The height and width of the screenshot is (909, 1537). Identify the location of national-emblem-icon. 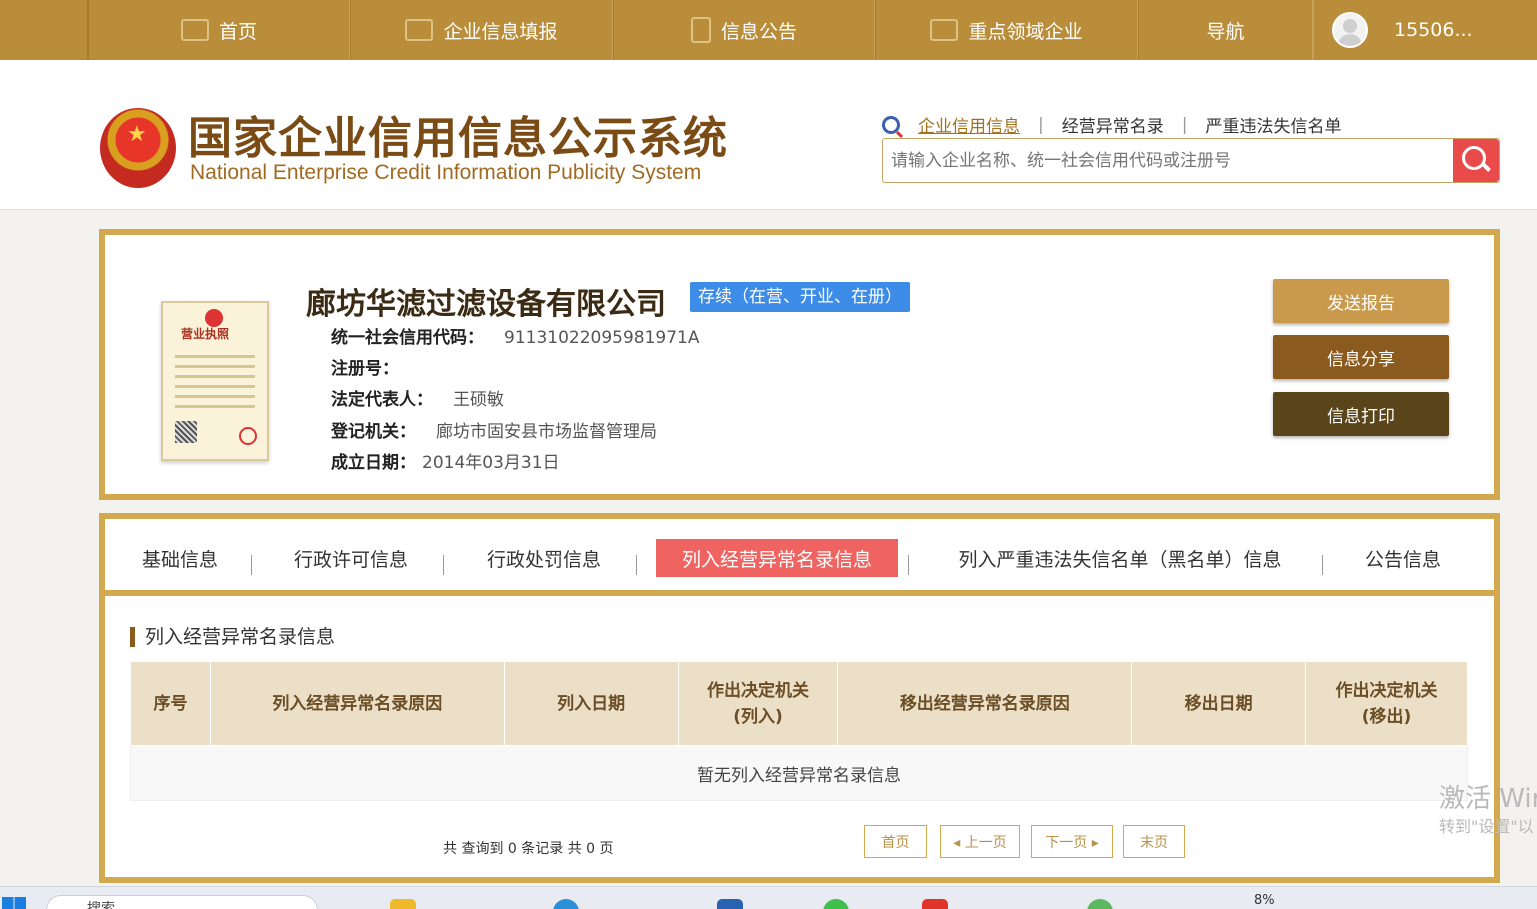
(138, 148).